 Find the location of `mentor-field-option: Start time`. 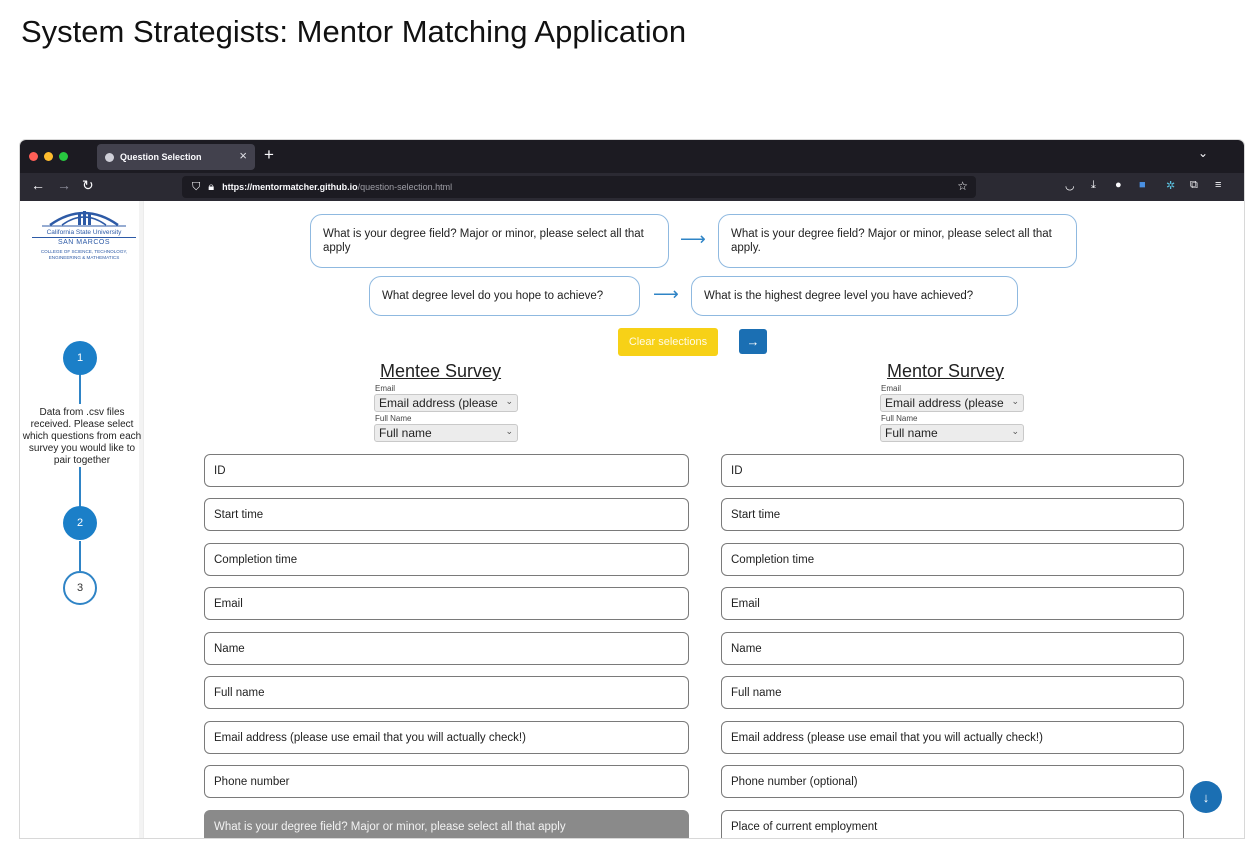

mentor-field-option: Start time is located at coordinates (952, 514).